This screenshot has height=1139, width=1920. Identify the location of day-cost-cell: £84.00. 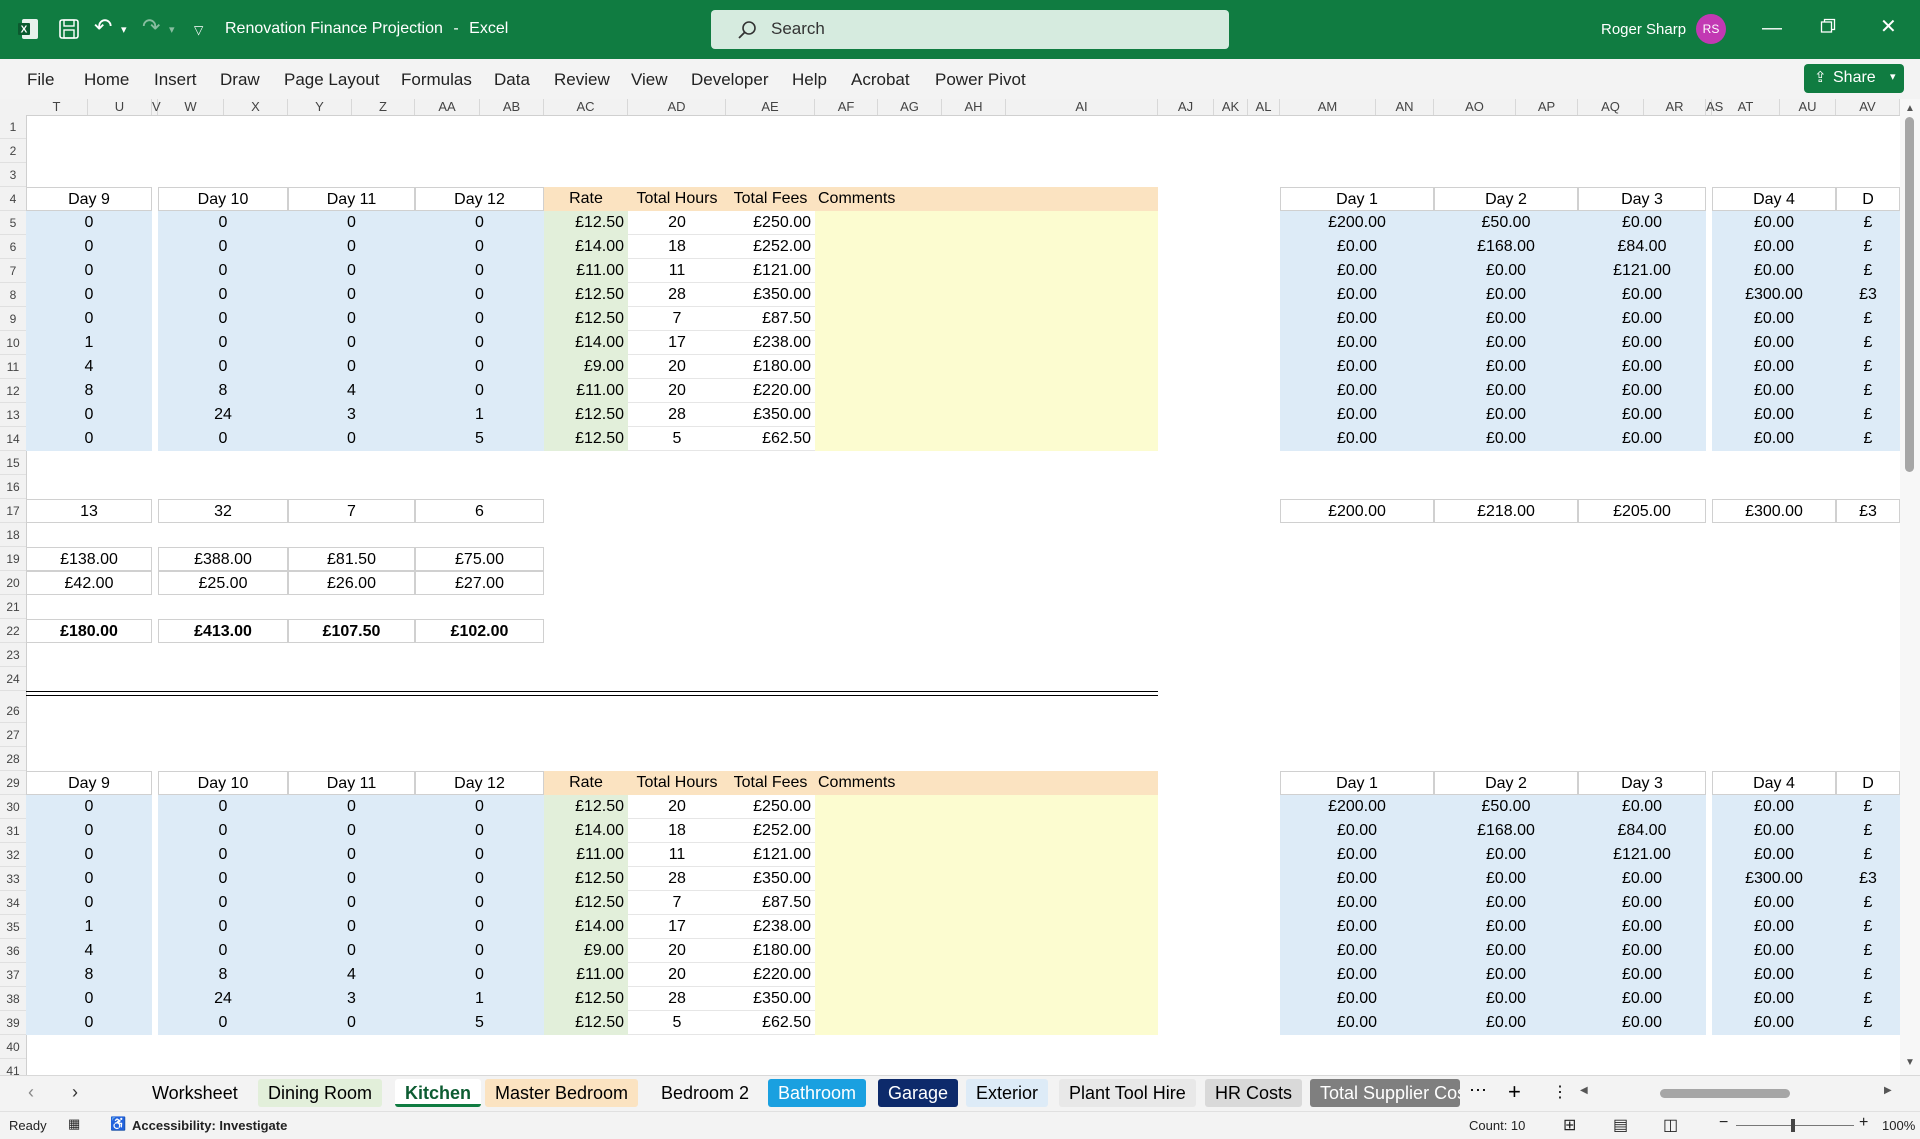
(1642, 831).